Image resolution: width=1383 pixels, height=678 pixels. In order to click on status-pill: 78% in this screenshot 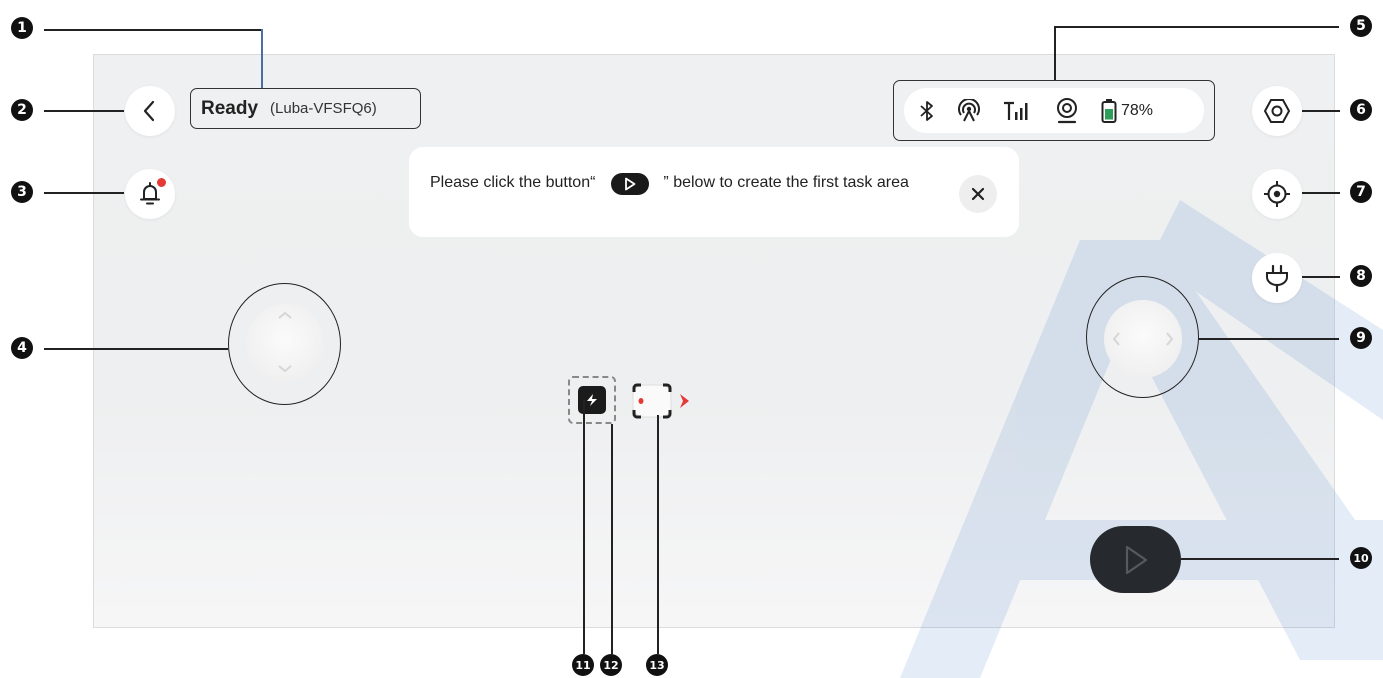, I will do `click(1054, 110)`.